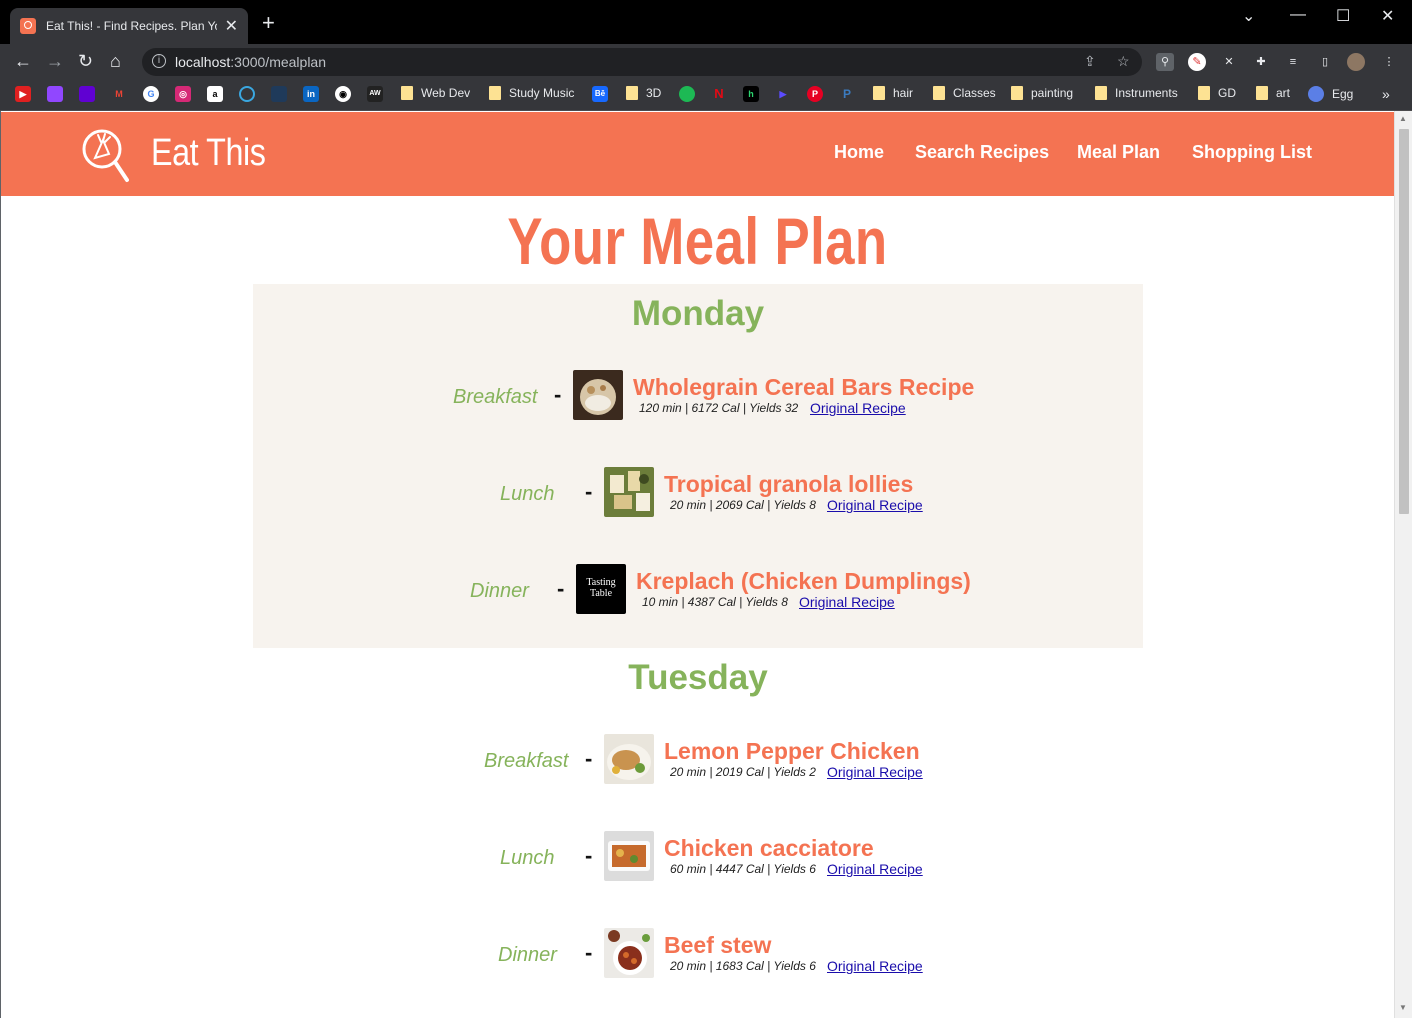 The image size is (1412, 1018). I want to click on bookmark-folder: painting, so click(1042, 93).